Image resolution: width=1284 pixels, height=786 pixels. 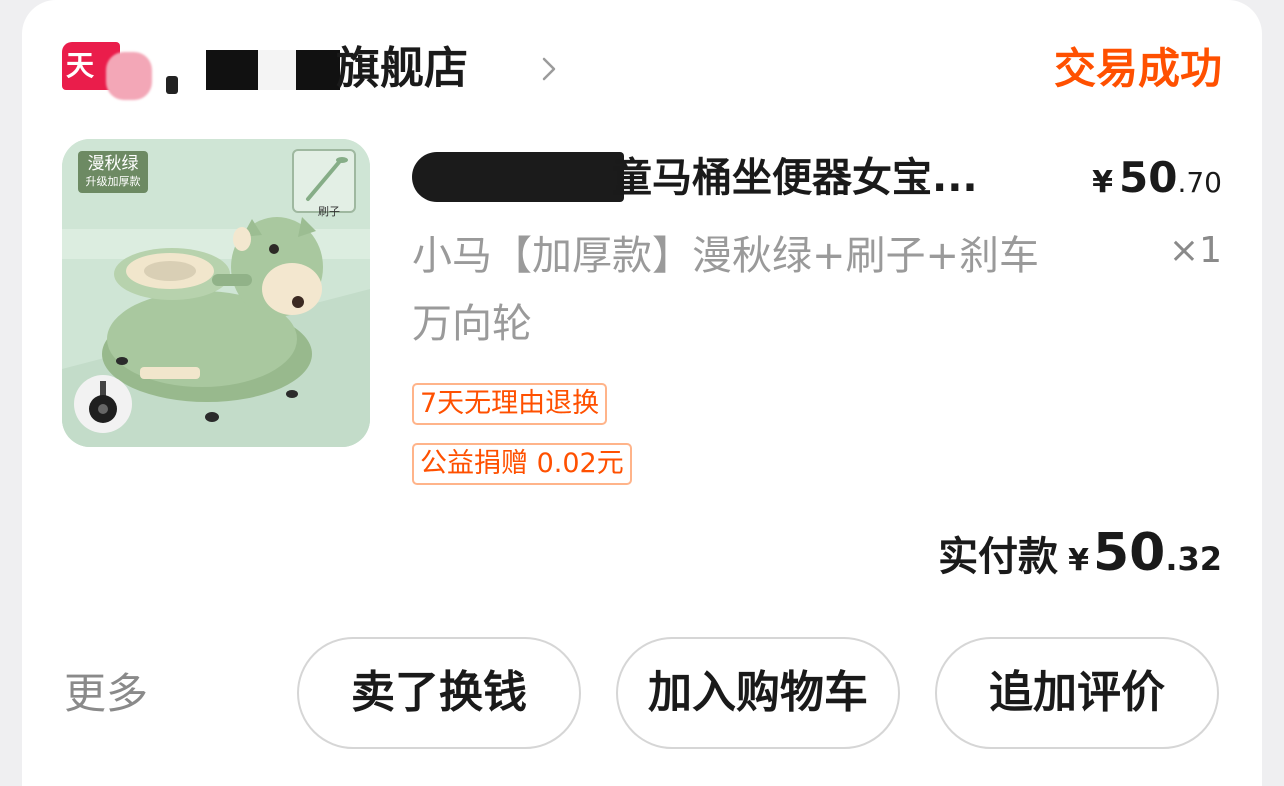 What do you see at coordinates (1148, 177) in the screenshot?
I see `unit-price-integer: 50` at bounding box center [1148, 177].